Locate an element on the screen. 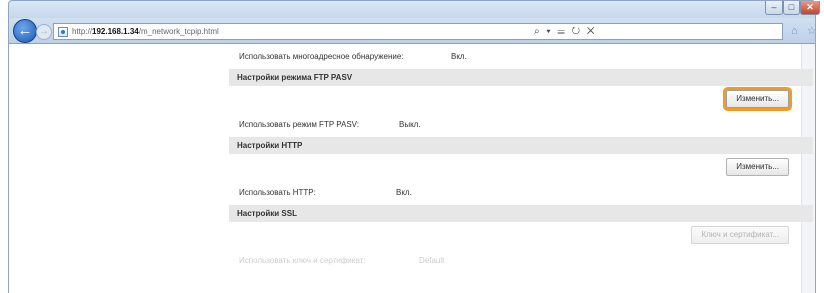  ssl-value: Default is located at coordinates (432, 260).